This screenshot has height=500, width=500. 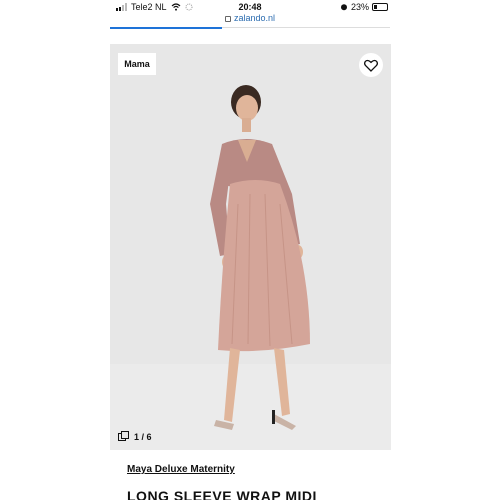 What do you see at coordinates (123, 436) in the screenshot?
I see `gallery-icon` at bounding box center [123, 436].